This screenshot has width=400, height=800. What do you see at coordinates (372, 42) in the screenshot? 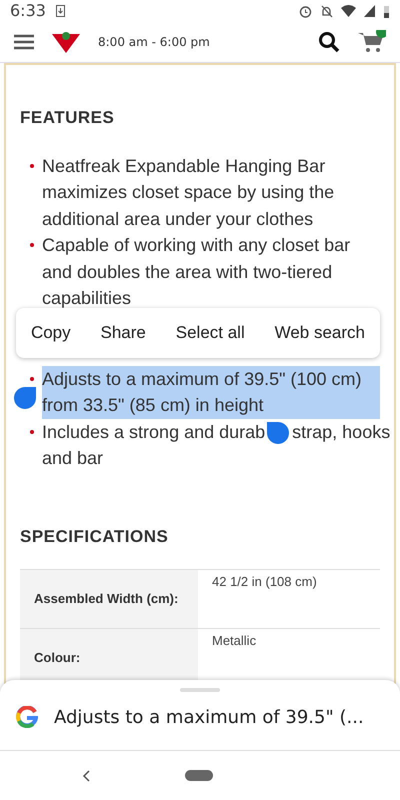
I see `cart-icon` at bounding box center [372, 42].